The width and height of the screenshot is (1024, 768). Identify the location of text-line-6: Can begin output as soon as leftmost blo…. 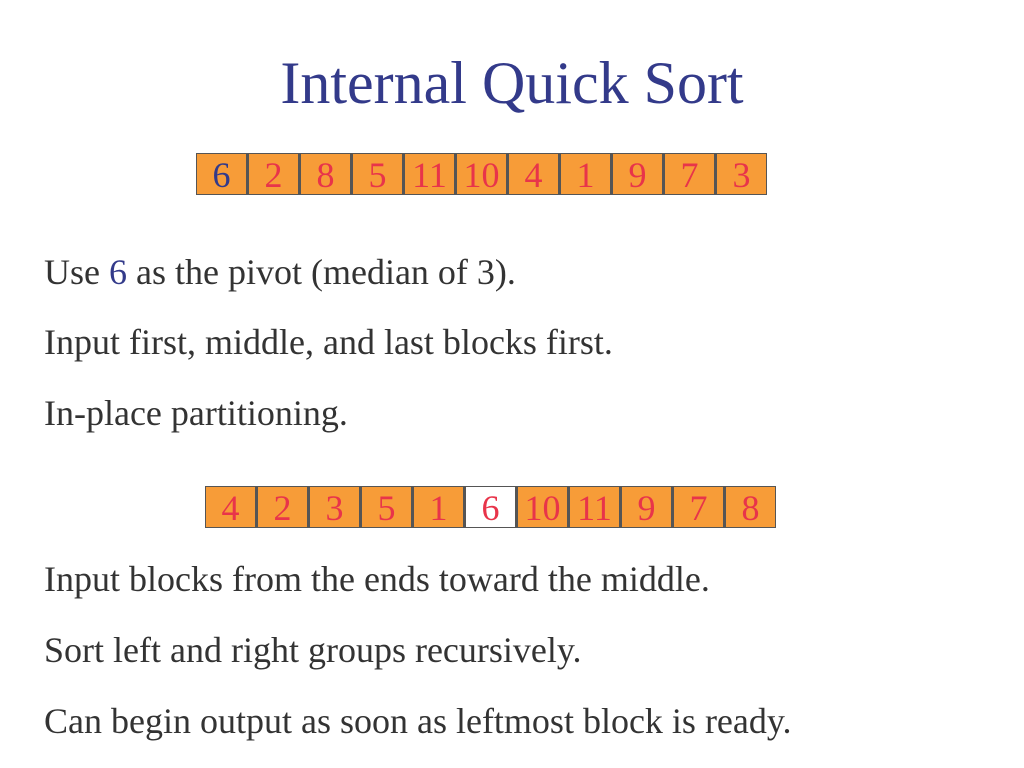
(418, 721).